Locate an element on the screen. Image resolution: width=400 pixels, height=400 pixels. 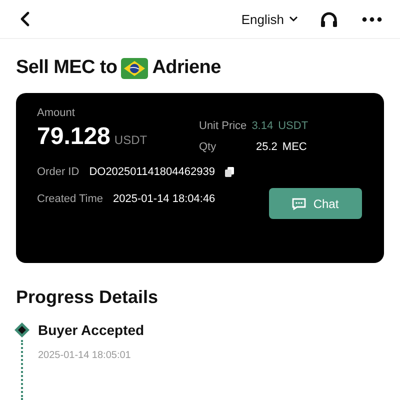
created-time-value: 2025-01-14 18:04:46 is located at coordinates (164, 199).